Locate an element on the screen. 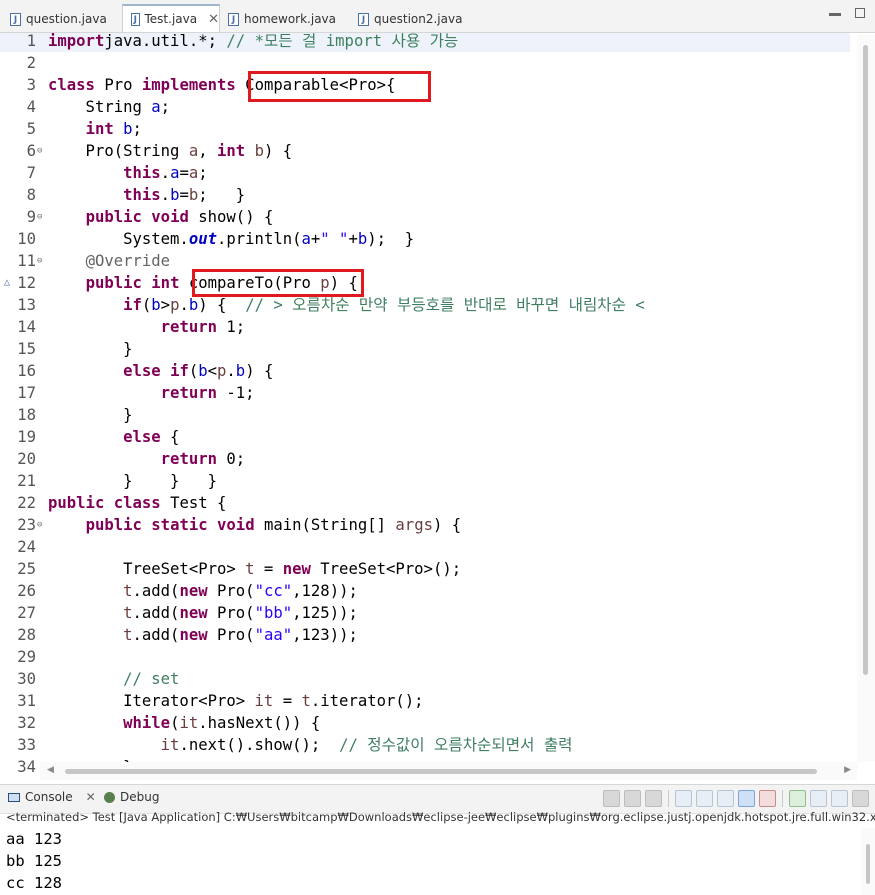 The image size is (875, 895). code-line: 22 public class Test { is located at coordinates (425, 503).